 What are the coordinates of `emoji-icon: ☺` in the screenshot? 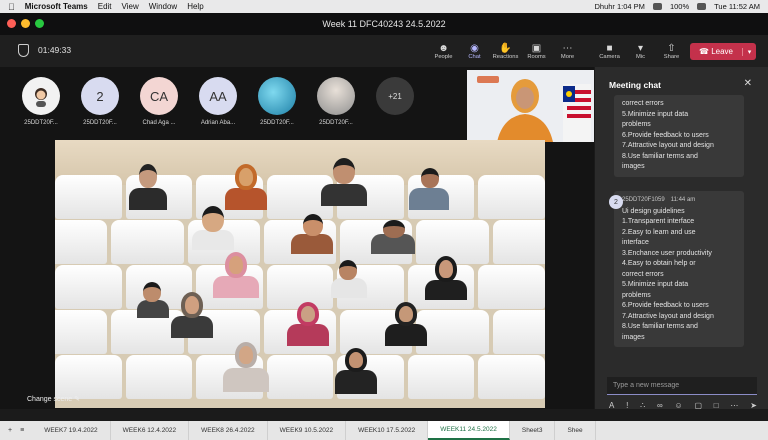 It's located at (679, 405).